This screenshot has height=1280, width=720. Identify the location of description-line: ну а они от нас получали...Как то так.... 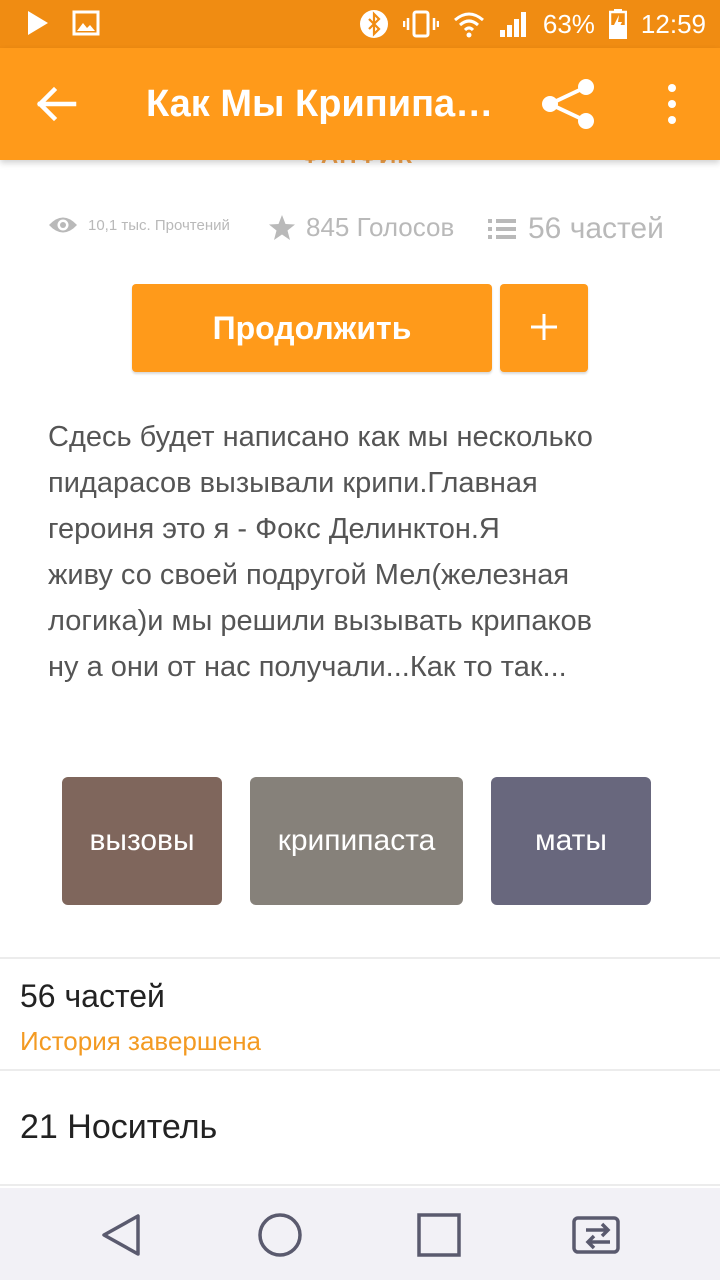
(307, 667).